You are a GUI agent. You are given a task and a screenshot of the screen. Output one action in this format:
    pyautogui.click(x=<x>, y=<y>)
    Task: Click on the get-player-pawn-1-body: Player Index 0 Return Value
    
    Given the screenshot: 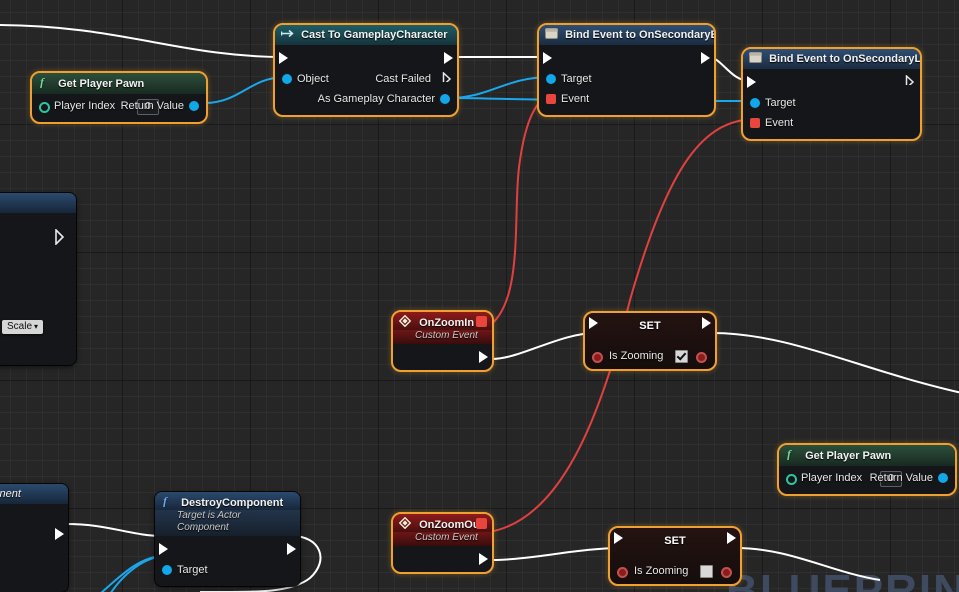 What is the action you would take?
    pyautogui.click(x=119, y=108)
    